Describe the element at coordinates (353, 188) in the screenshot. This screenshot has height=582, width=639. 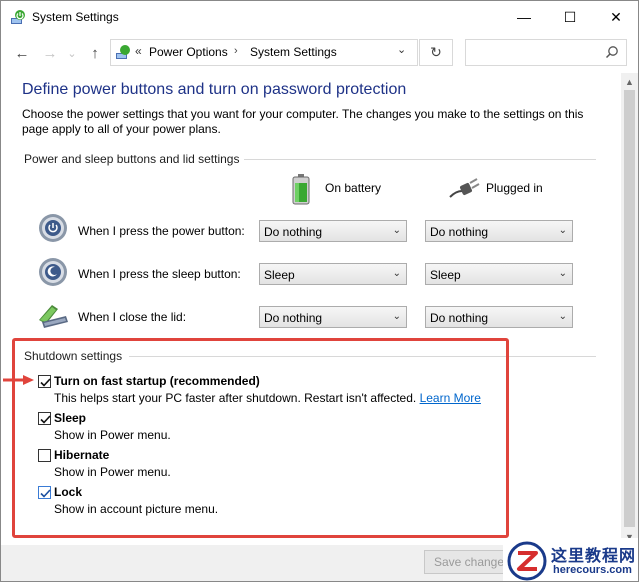
I see `column-on-battery: On battery` at that location.